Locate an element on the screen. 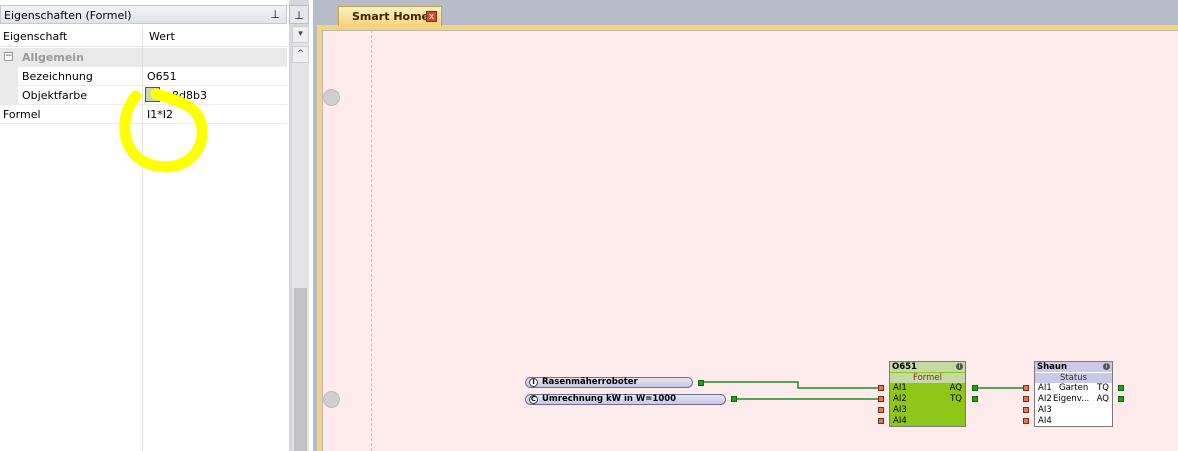 The height and width of the screenshot is (451, 1178). input-label: Umrechnung kW in W=1000 is located at coordinates (609, 399).